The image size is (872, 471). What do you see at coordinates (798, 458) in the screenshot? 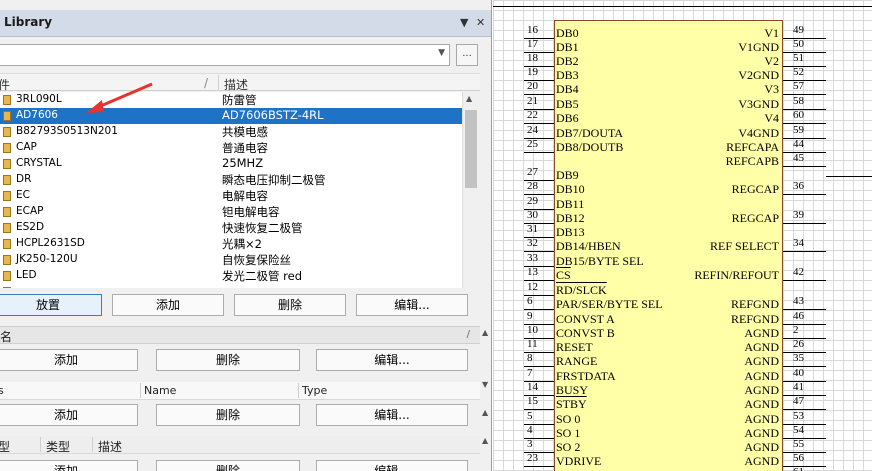
I see `pin-number: 56` at bounding box center [798, 458].